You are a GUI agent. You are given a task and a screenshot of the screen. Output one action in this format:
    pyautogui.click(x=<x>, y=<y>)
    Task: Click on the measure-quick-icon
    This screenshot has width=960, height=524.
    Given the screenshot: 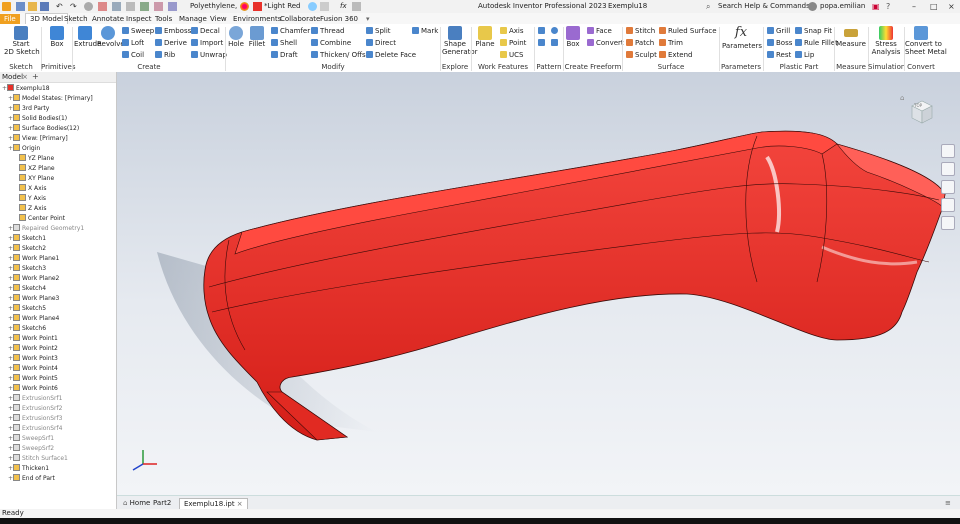 What is the action you would take?
    pyautogui.click(x=130, y=6)
    